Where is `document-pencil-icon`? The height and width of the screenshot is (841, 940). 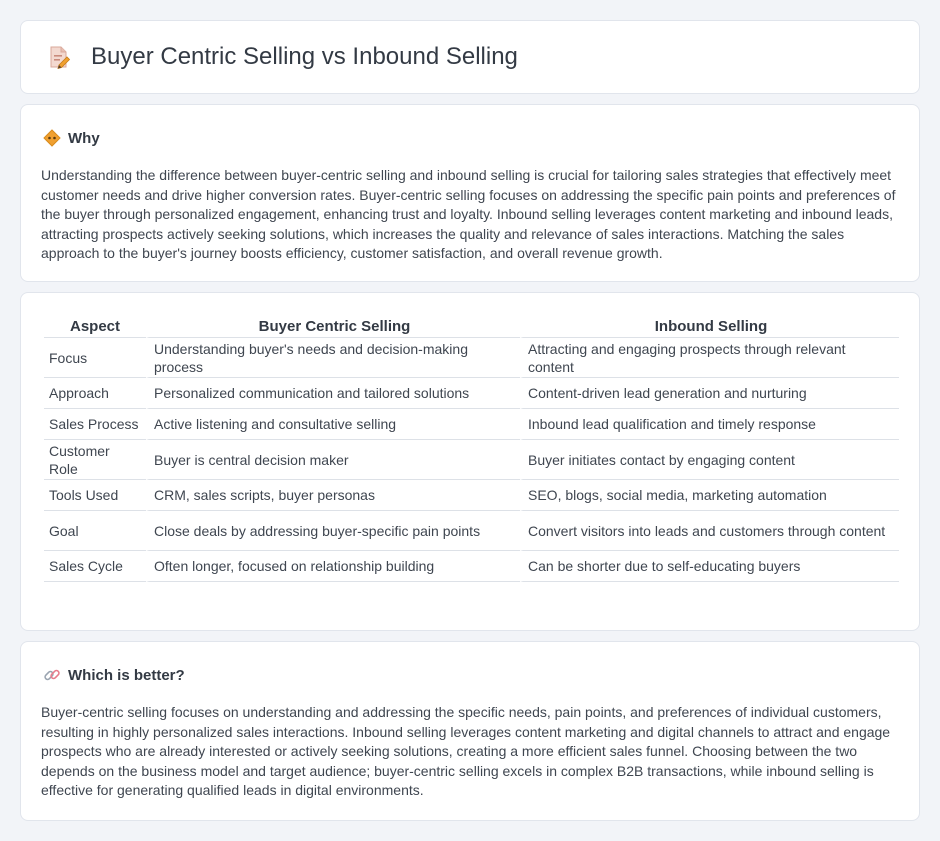 document-pencil-icon is located at coordinates (59, 57).